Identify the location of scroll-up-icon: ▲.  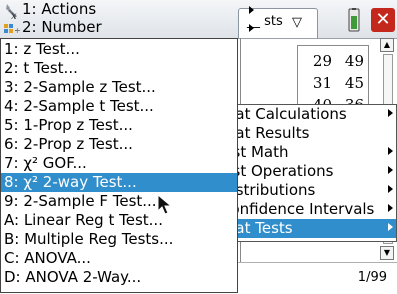
(387, 45).